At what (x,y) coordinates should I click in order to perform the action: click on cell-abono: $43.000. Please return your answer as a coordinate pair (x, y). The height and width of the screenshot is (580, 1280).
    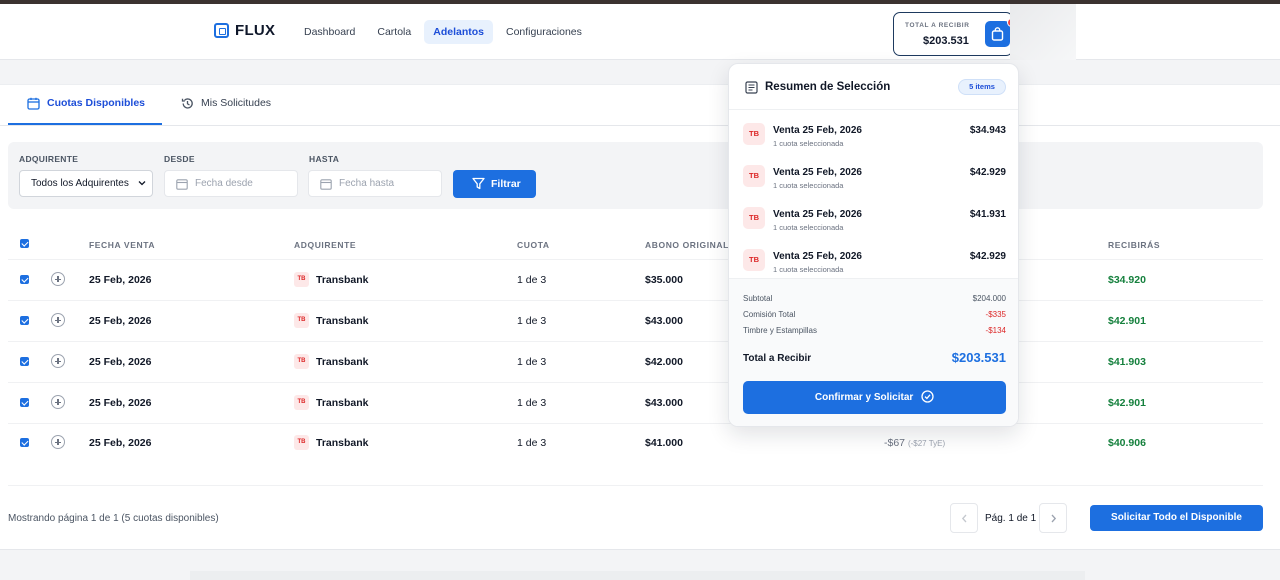
    Looking at the image, I should click on (664, 403).